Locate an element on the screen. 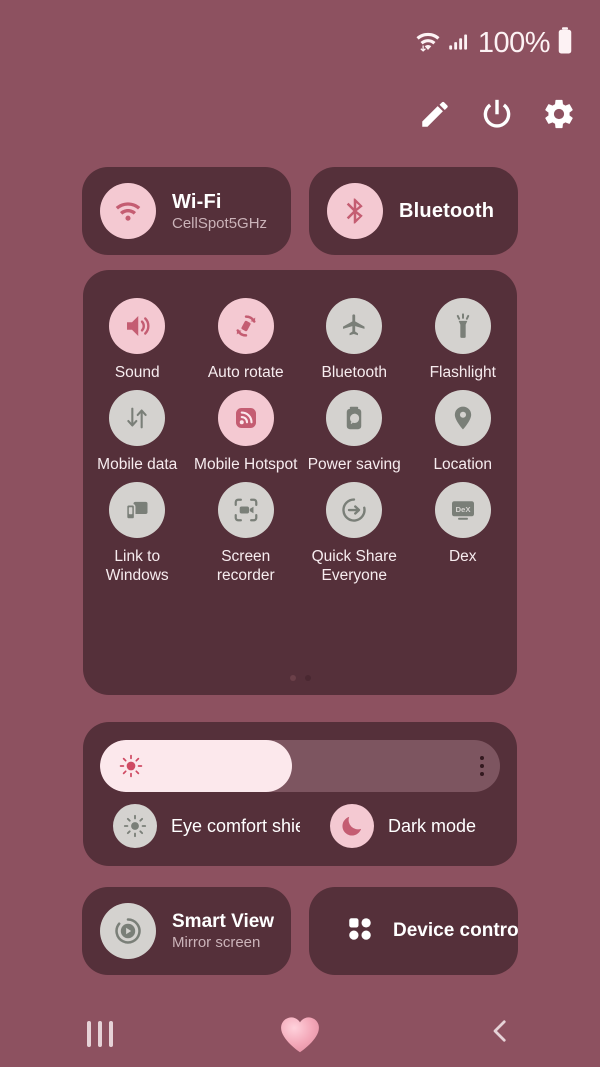  toggle-label: Mobile data is located at coordinates (137, 464).